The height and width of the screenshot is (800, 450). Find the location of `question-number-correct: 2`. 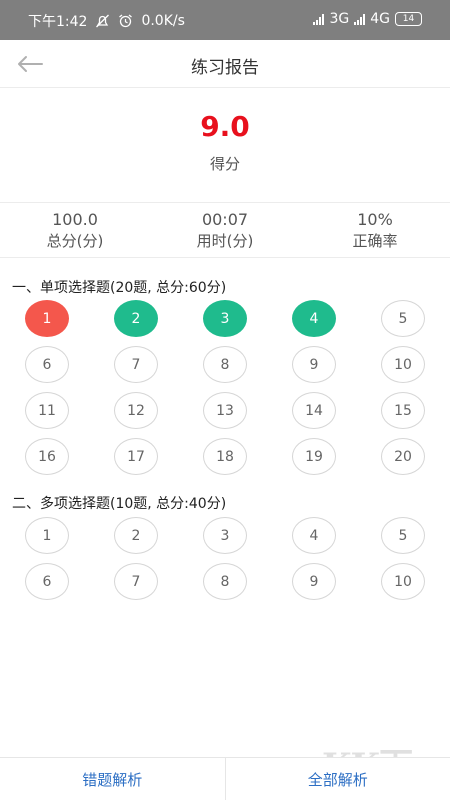

question-number-correct: 2 is located at coordinates (136, 318).